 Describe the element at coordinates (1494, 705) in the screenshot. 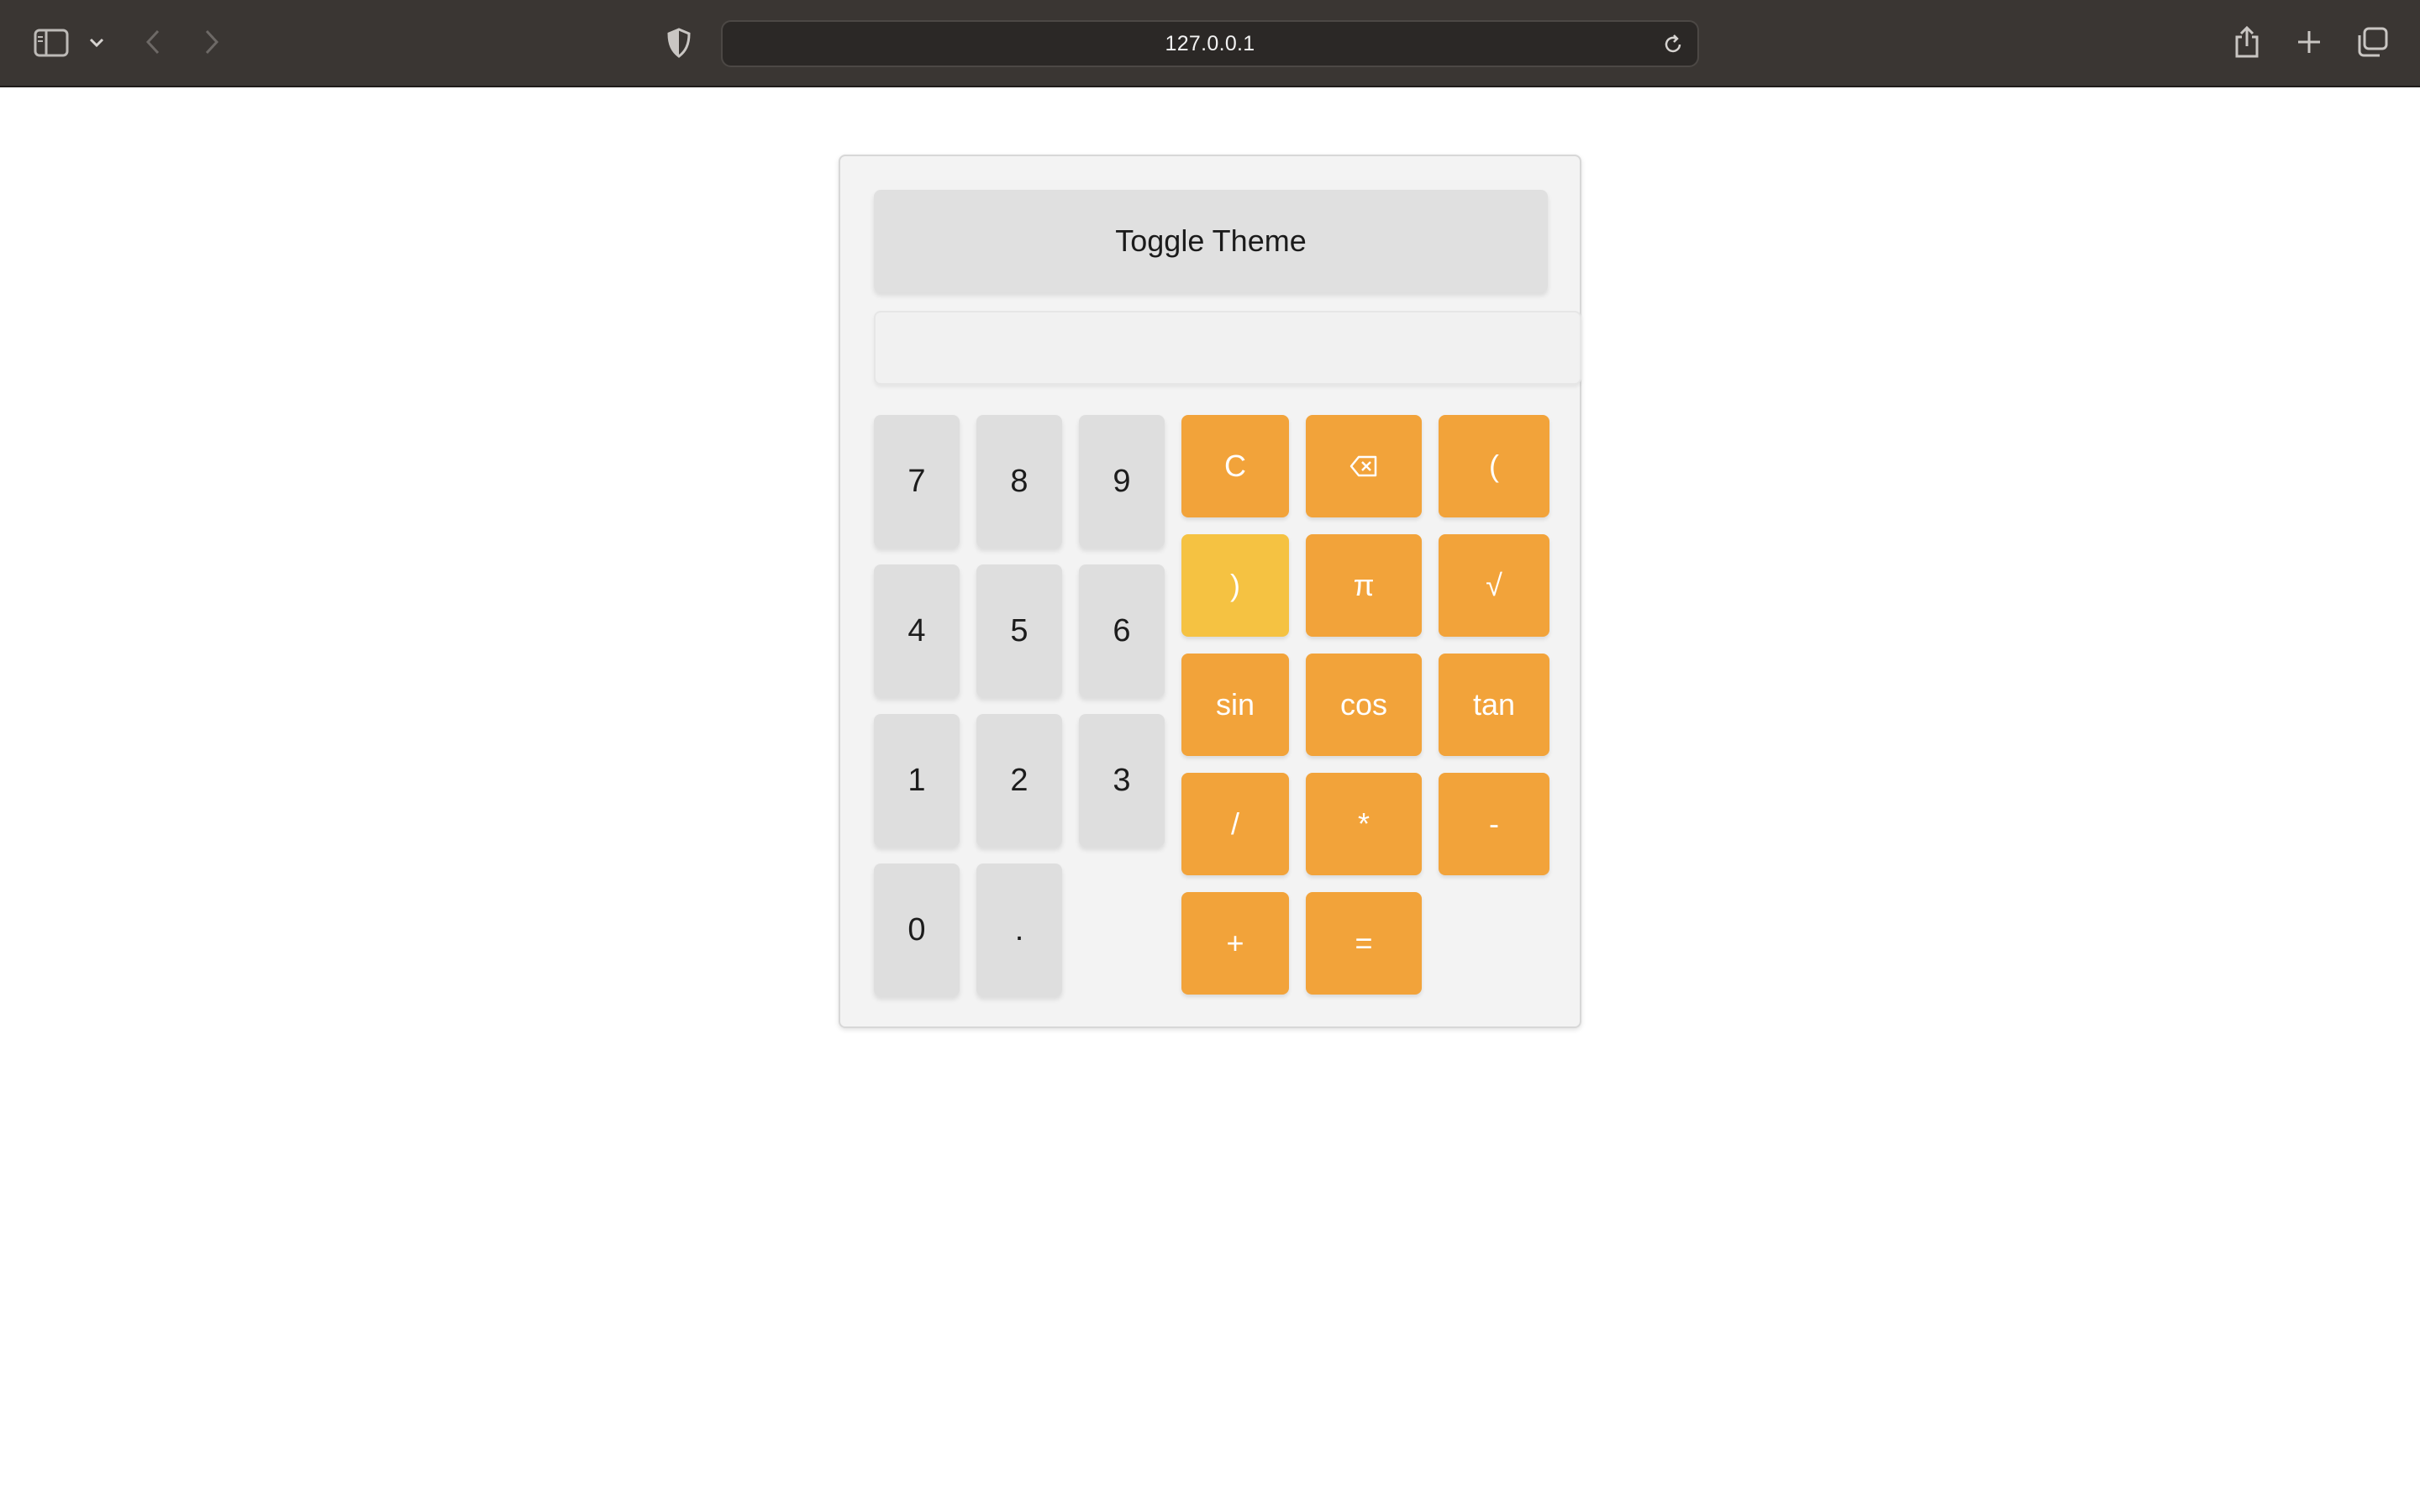

I see `tan-button: tan` at that location.